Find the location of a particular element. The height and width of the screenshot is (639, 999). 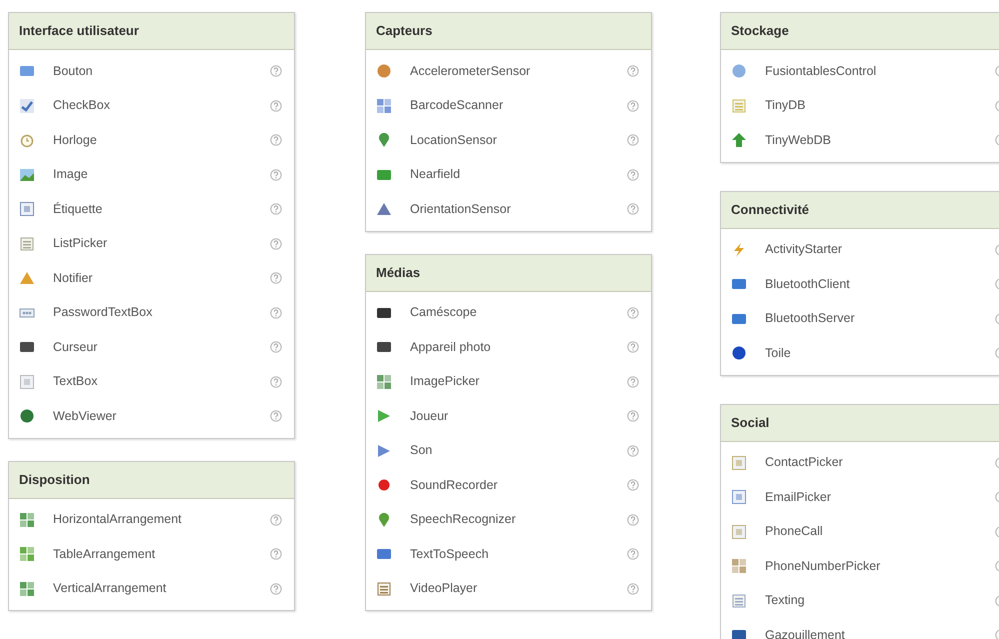

panel-header: Social is located at coordinates (860, 423).